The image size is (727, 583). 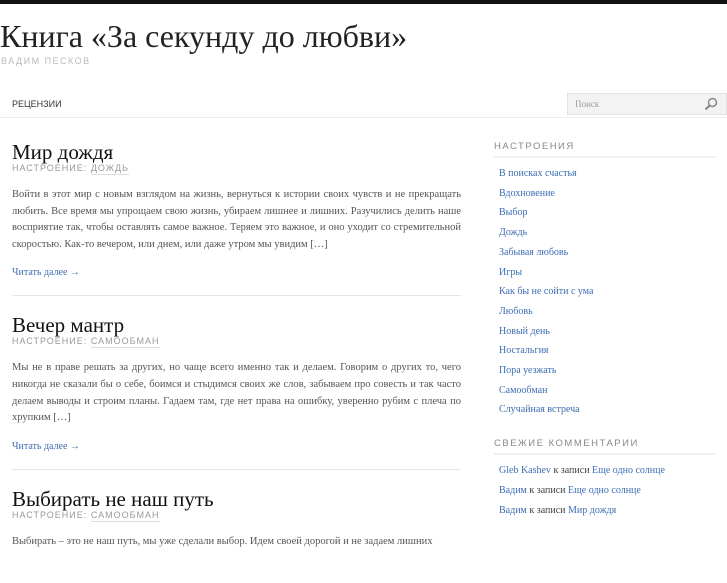 I want to click on mood-link: Любовь, so click(x=607, y=312).